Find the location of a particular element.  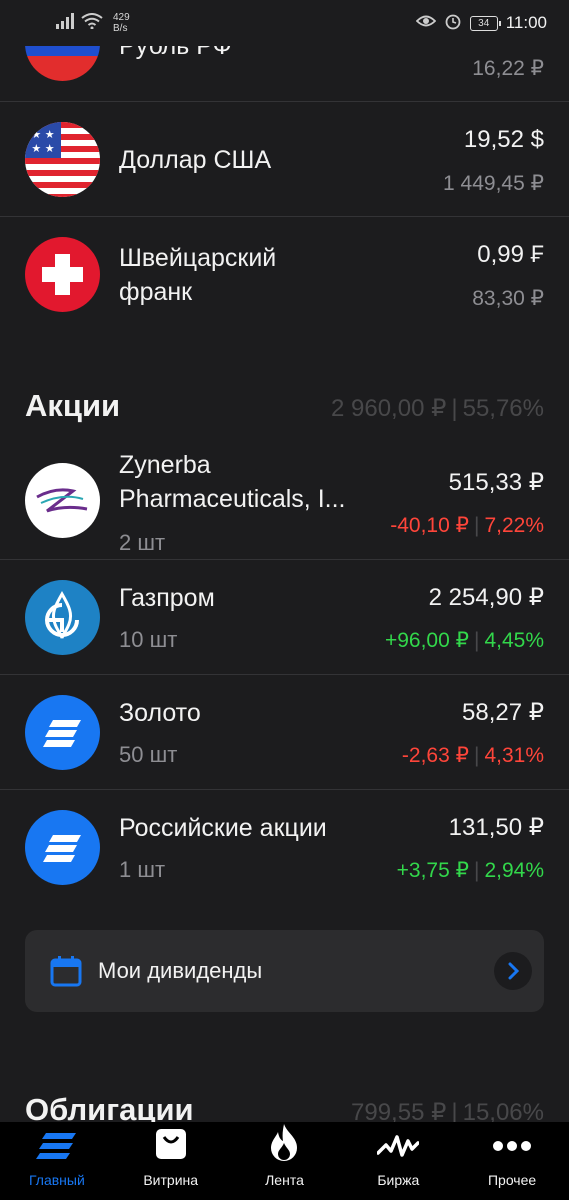

stock-name: Золото is located at coordinates (160, 713).